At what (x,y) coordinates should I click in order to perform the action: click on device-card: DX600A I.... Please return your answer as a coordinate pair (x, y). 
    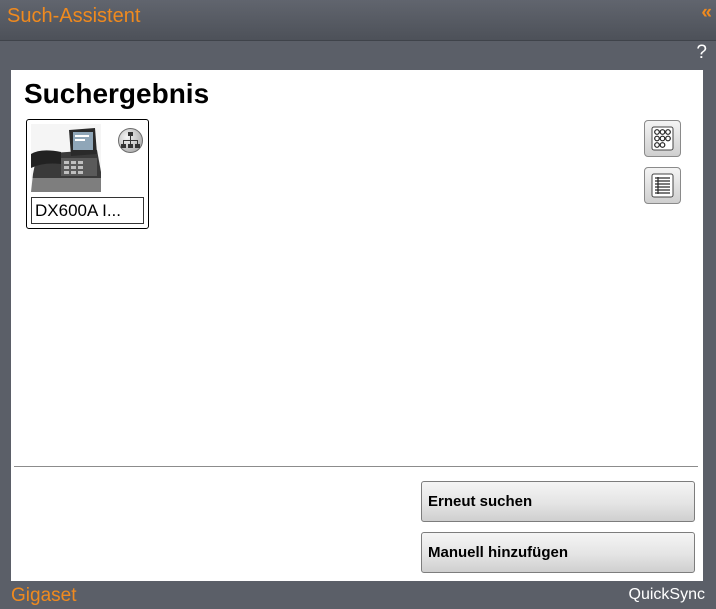
    Looking at the image, I should click on (87, 174).